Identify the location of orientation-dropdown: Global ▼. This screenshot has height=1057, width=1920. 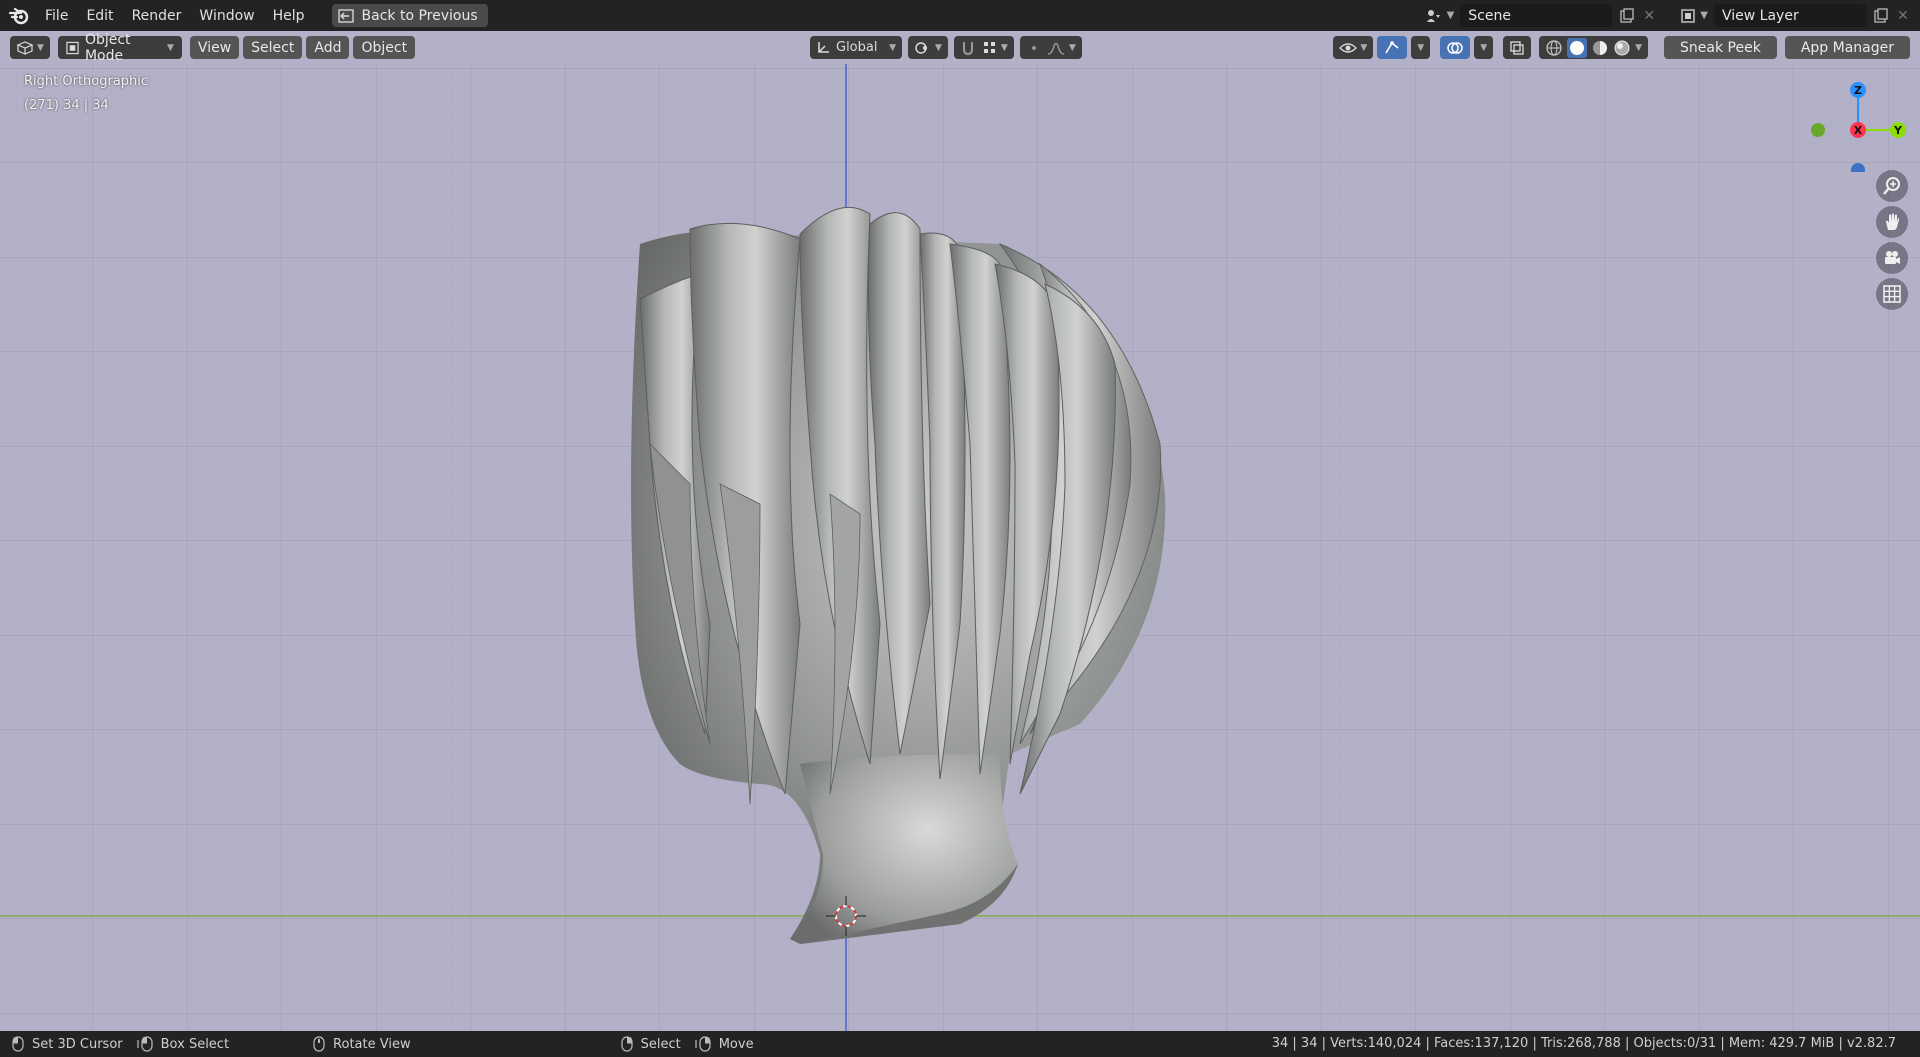
(856, 47).